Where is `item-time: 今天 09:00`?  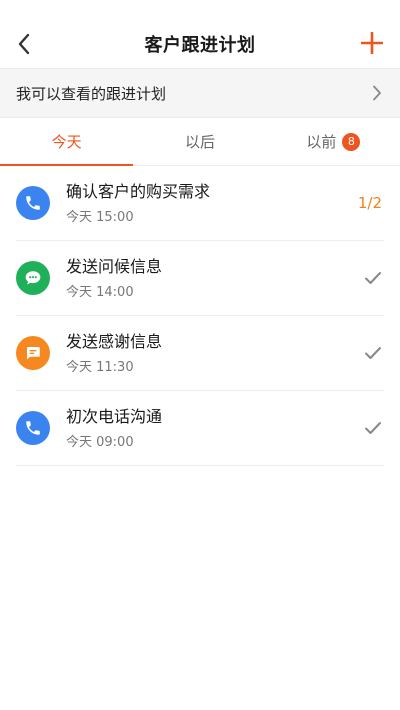 item-time: 今天 09:00 is located at coordinates (100, 442).